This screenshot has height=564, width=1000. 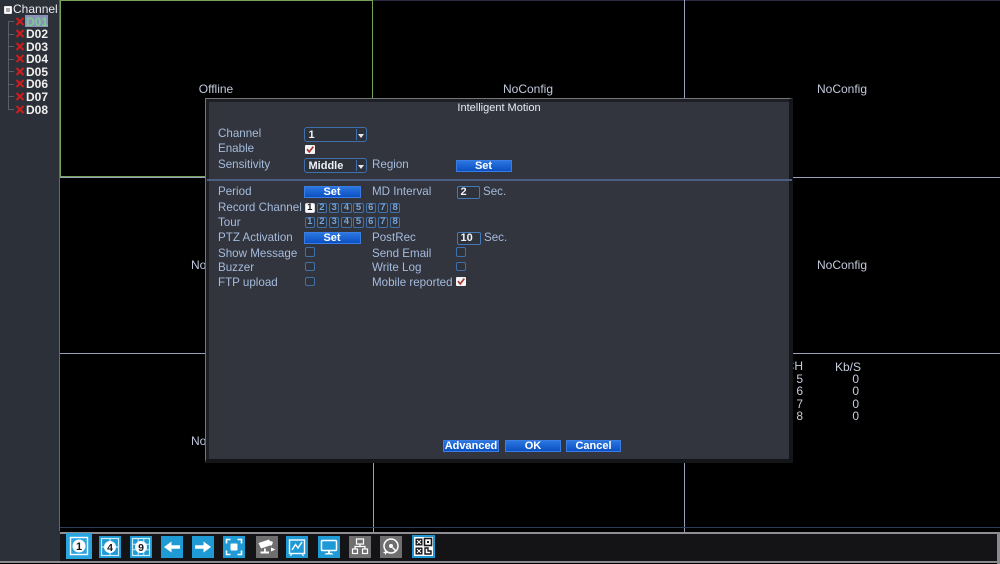 What do you see at coordinates (110, 548) in the screenshot?
I see `svg-text: 4` at bounding box center [110, 548].